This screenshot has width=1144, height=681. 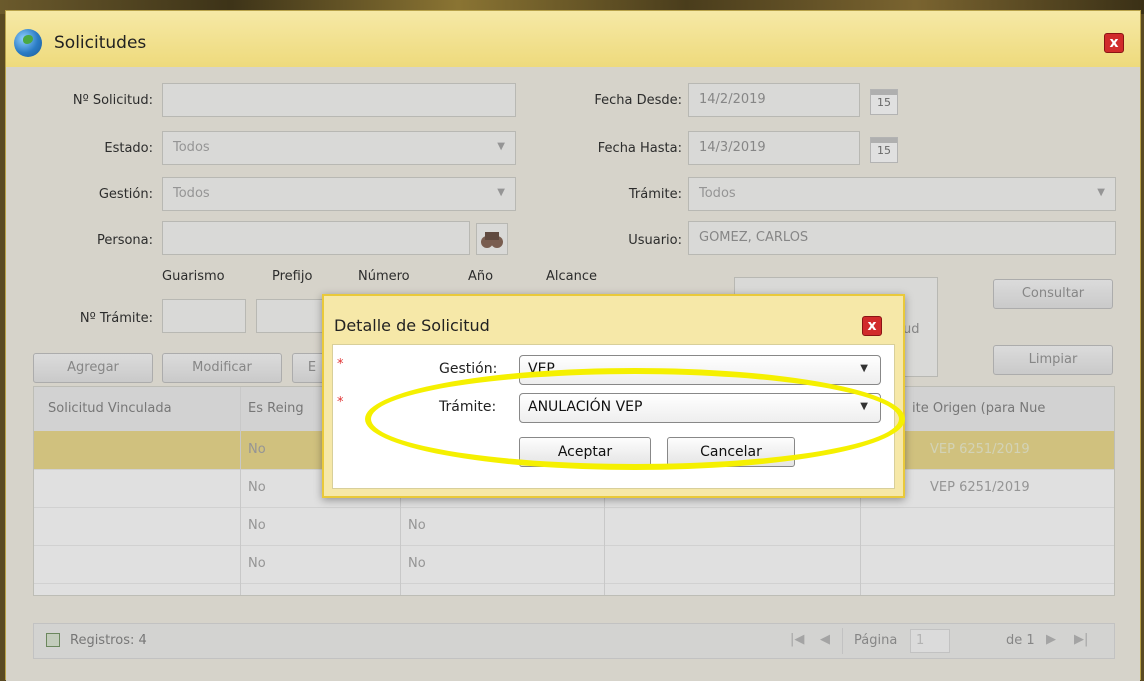 I want to click on window-titlebar: Solicitudes x, so click(x=573, y=39).